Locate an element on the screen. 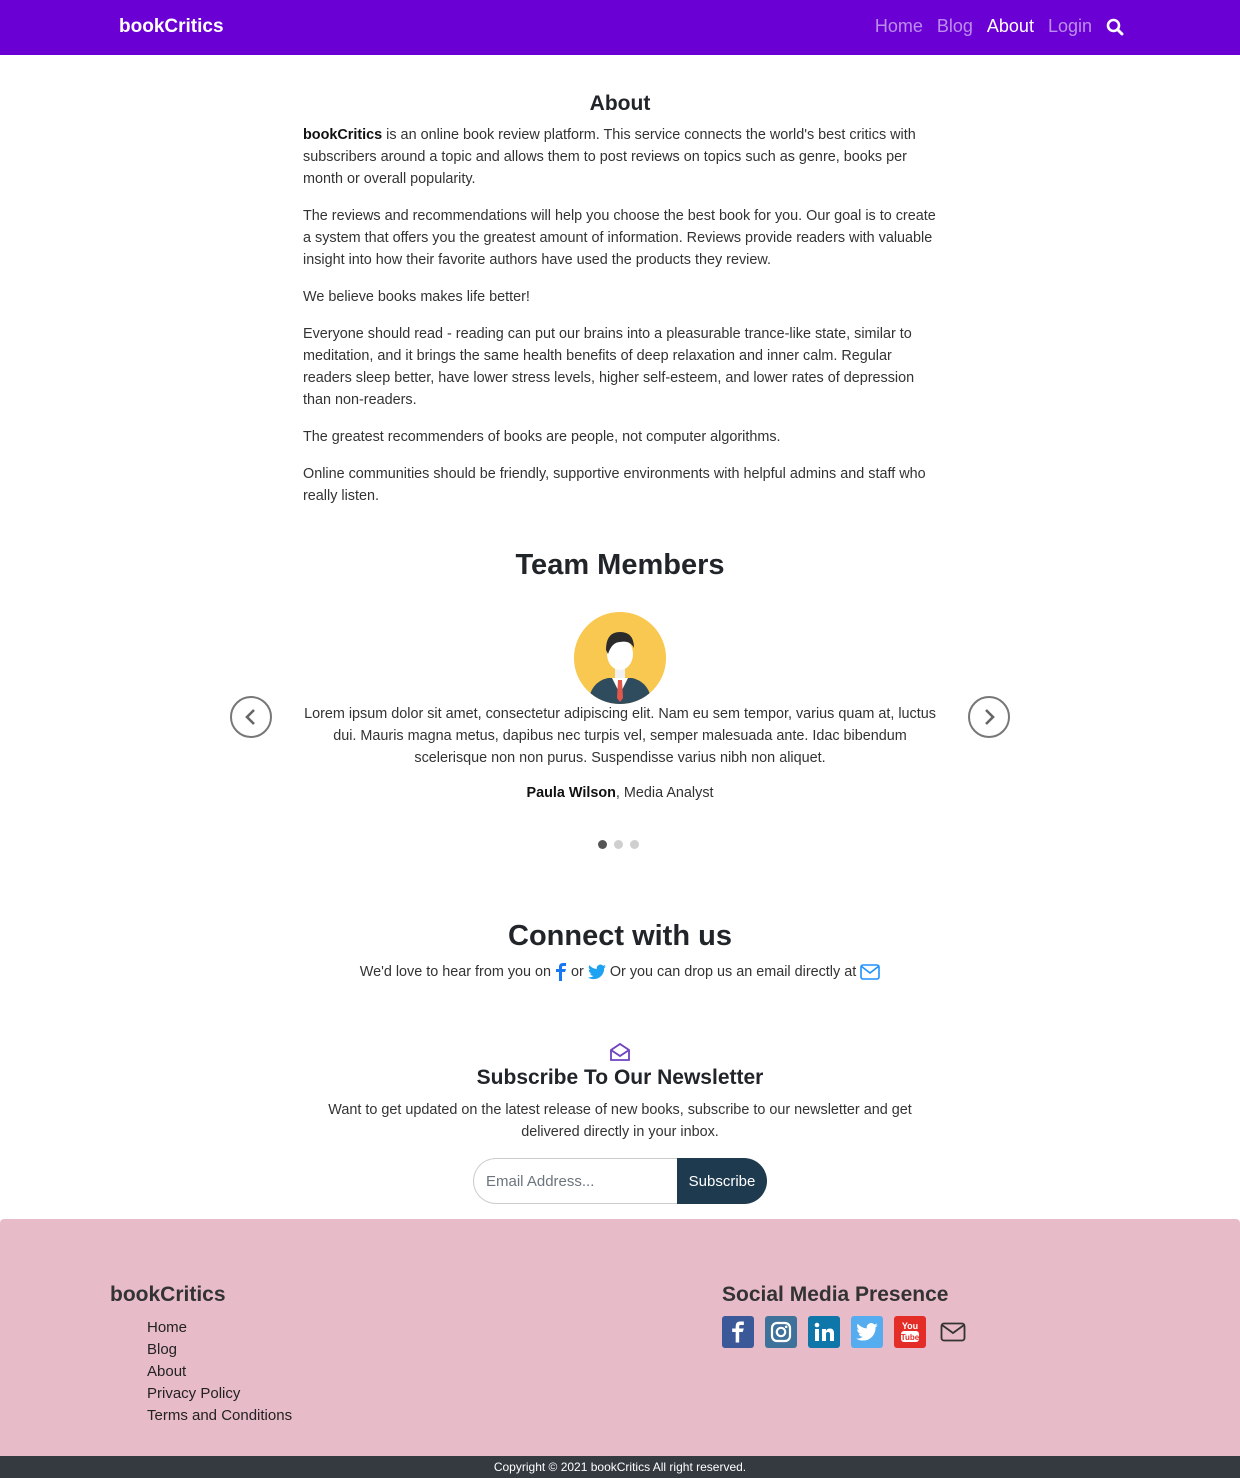 This screenshot has width=1240, height=1478. footer-link-terms: Terms and Conditions is located at coordinates (219, 1416).